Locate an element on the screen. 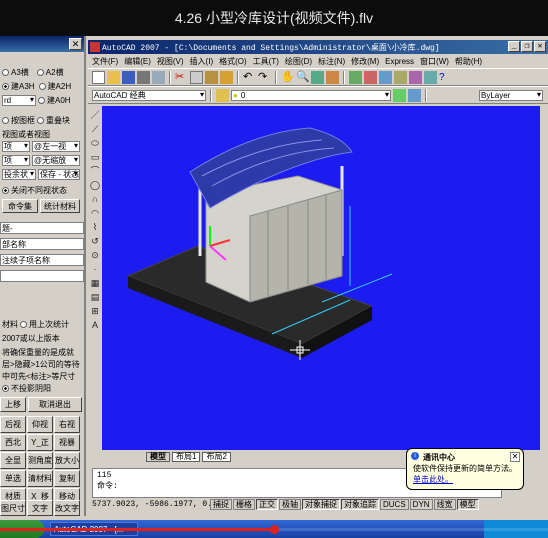 This screenshot has height=538, width=548. radio-last-count is located at coordinates (23, 324).